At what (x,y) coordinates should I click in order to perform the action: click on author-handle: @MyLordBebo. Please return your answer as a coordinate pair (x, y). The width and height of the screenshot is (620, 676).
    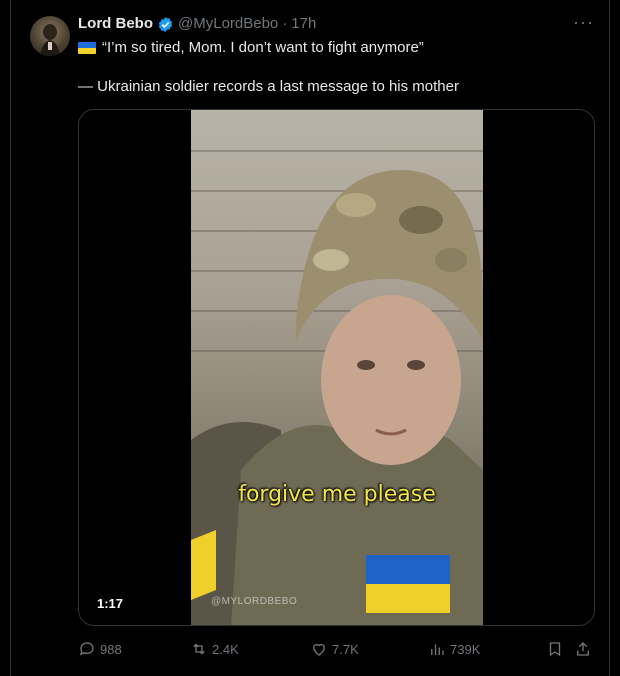
    Looking at the image, I should click on (228, 24).